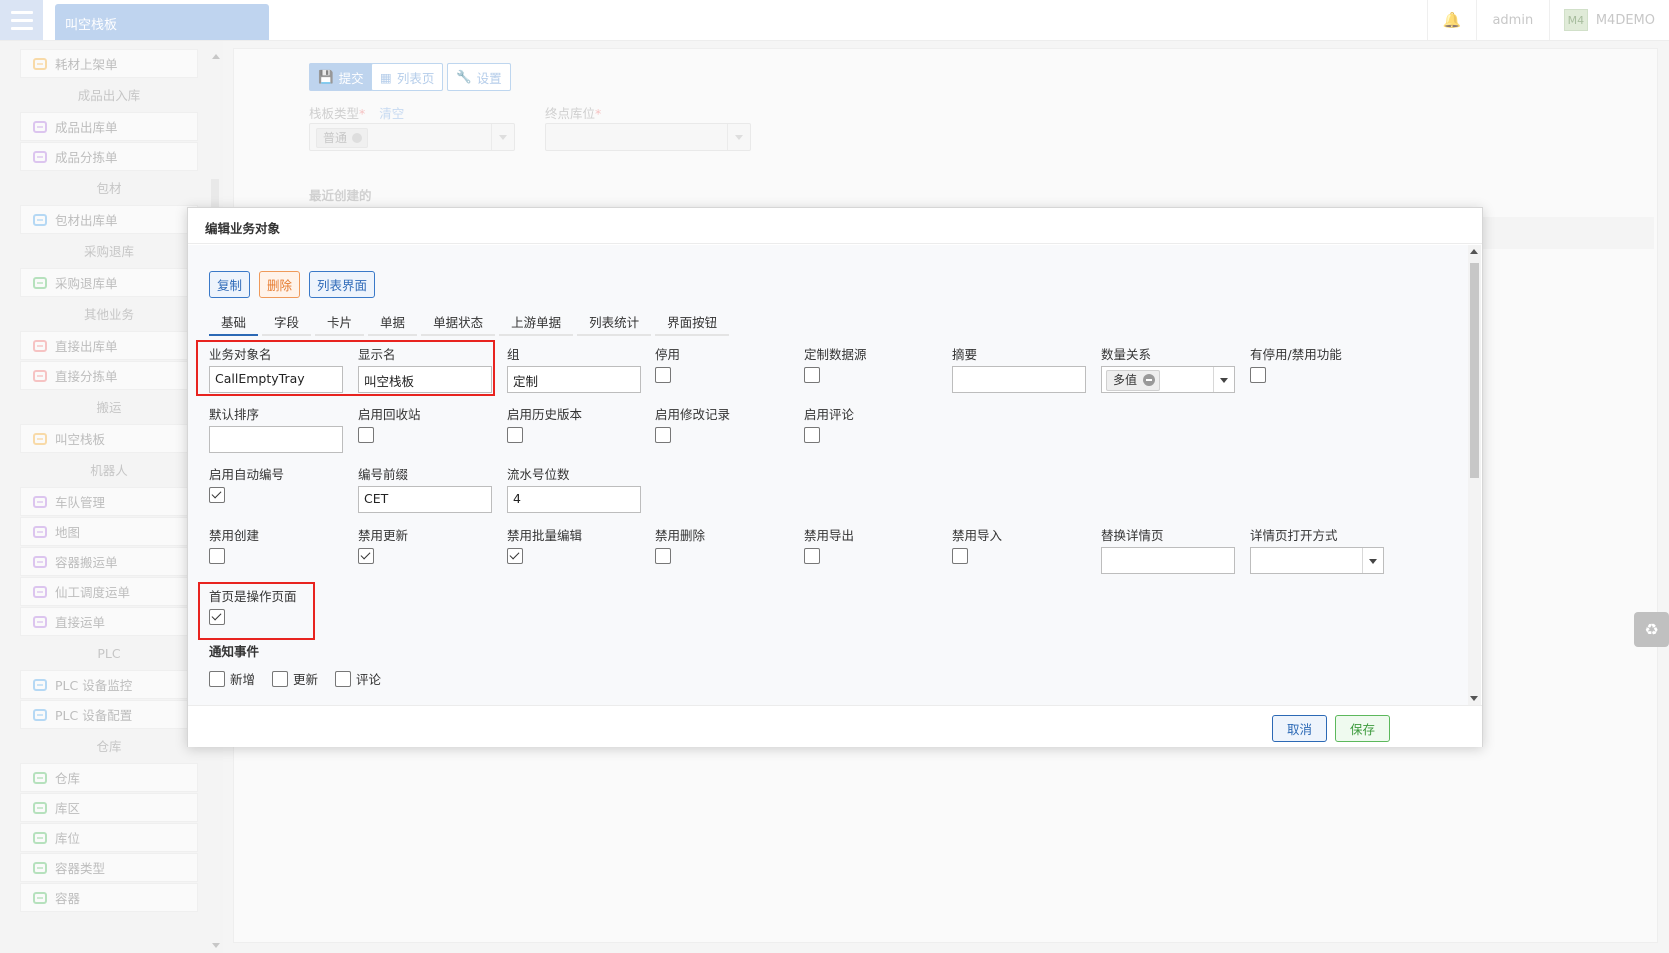 The image size is (1669, 953). What do you see at coordinates (342, 284) in the screenshot?
I see `list-ui-button: 列表界面` at bounding box center [342, 284].